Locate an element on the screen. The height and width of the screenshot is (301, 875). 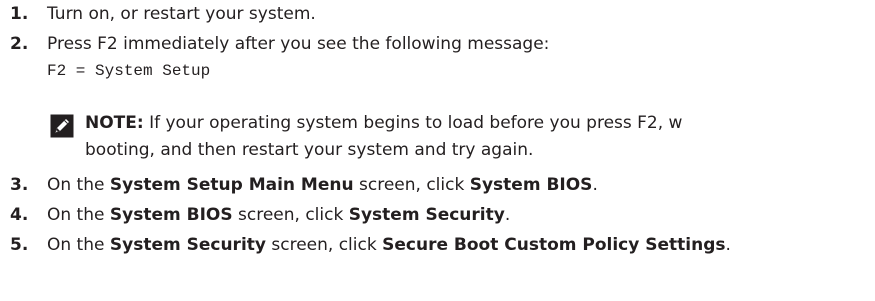
step-number: 5. is located at coordinates (19, 245).